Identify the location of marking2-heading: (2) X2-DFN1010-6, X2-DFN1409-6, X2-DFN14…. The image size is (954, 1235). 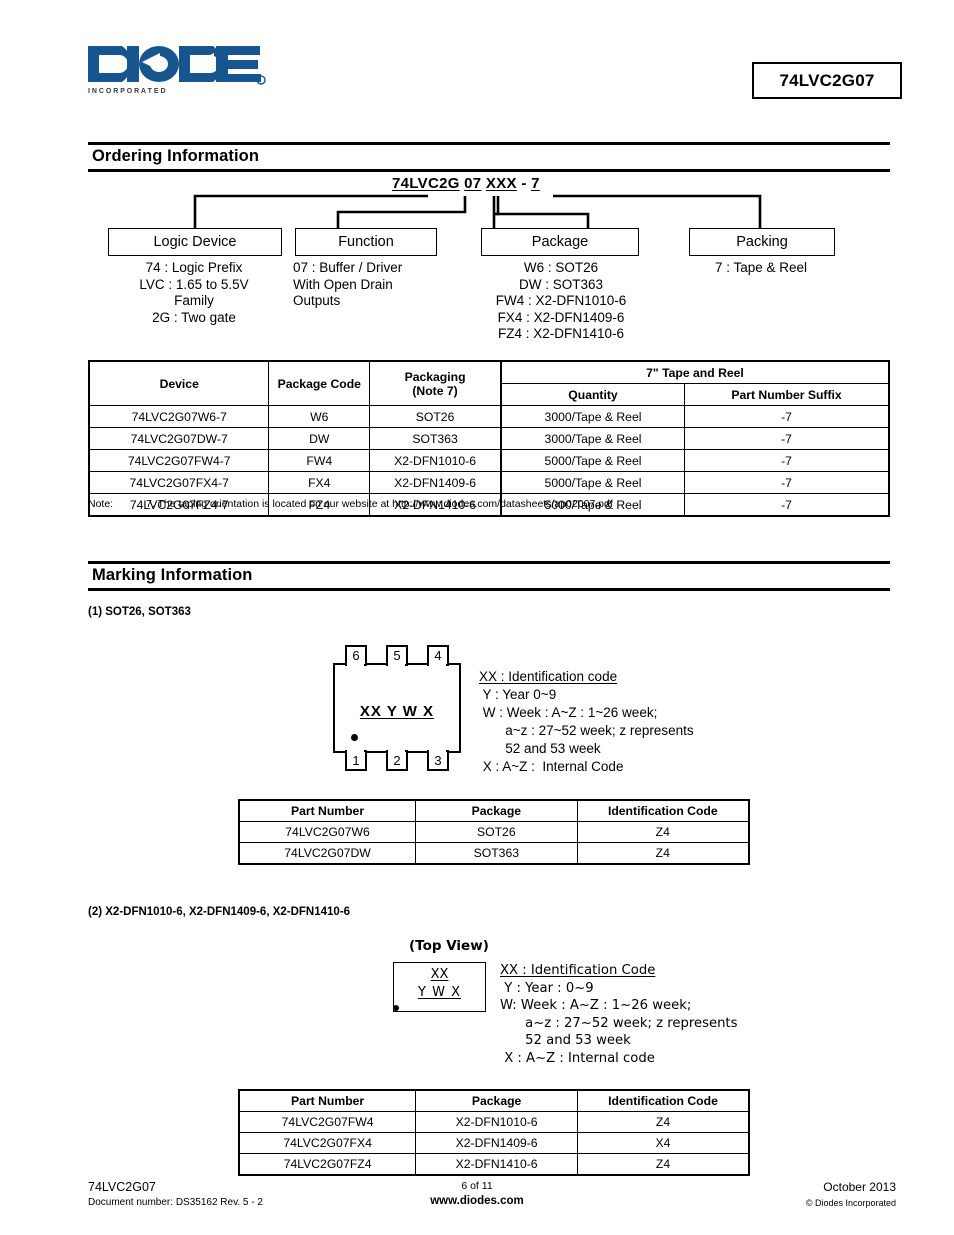
(219, 912).